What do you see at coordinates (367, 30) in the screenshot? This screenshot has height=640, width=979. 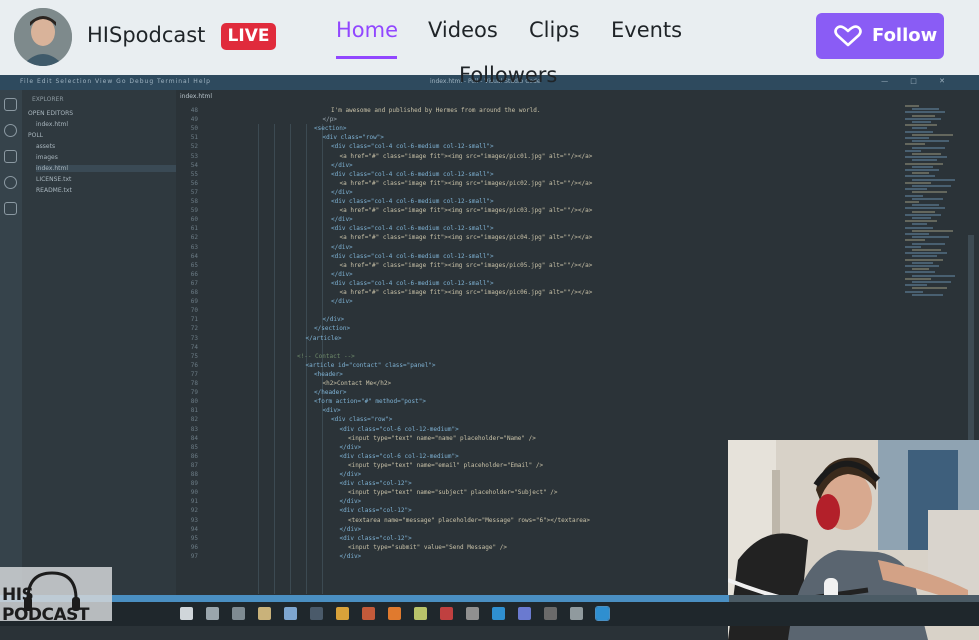 I see `tab-home: Home` at bounding box center [367, 30].